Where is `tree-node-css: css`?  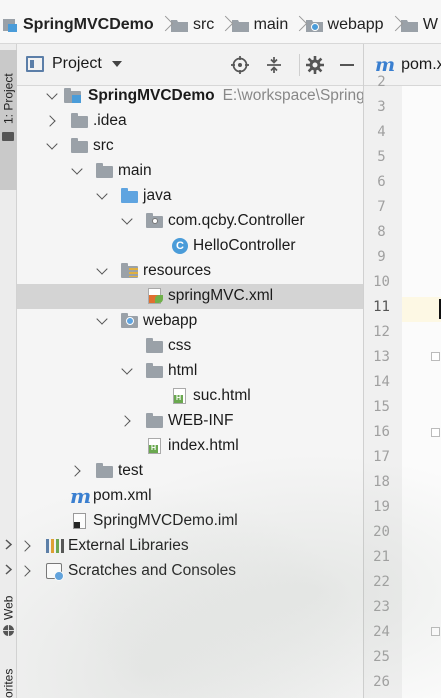
tree-node-css: css is located at coordinates (190, 346).